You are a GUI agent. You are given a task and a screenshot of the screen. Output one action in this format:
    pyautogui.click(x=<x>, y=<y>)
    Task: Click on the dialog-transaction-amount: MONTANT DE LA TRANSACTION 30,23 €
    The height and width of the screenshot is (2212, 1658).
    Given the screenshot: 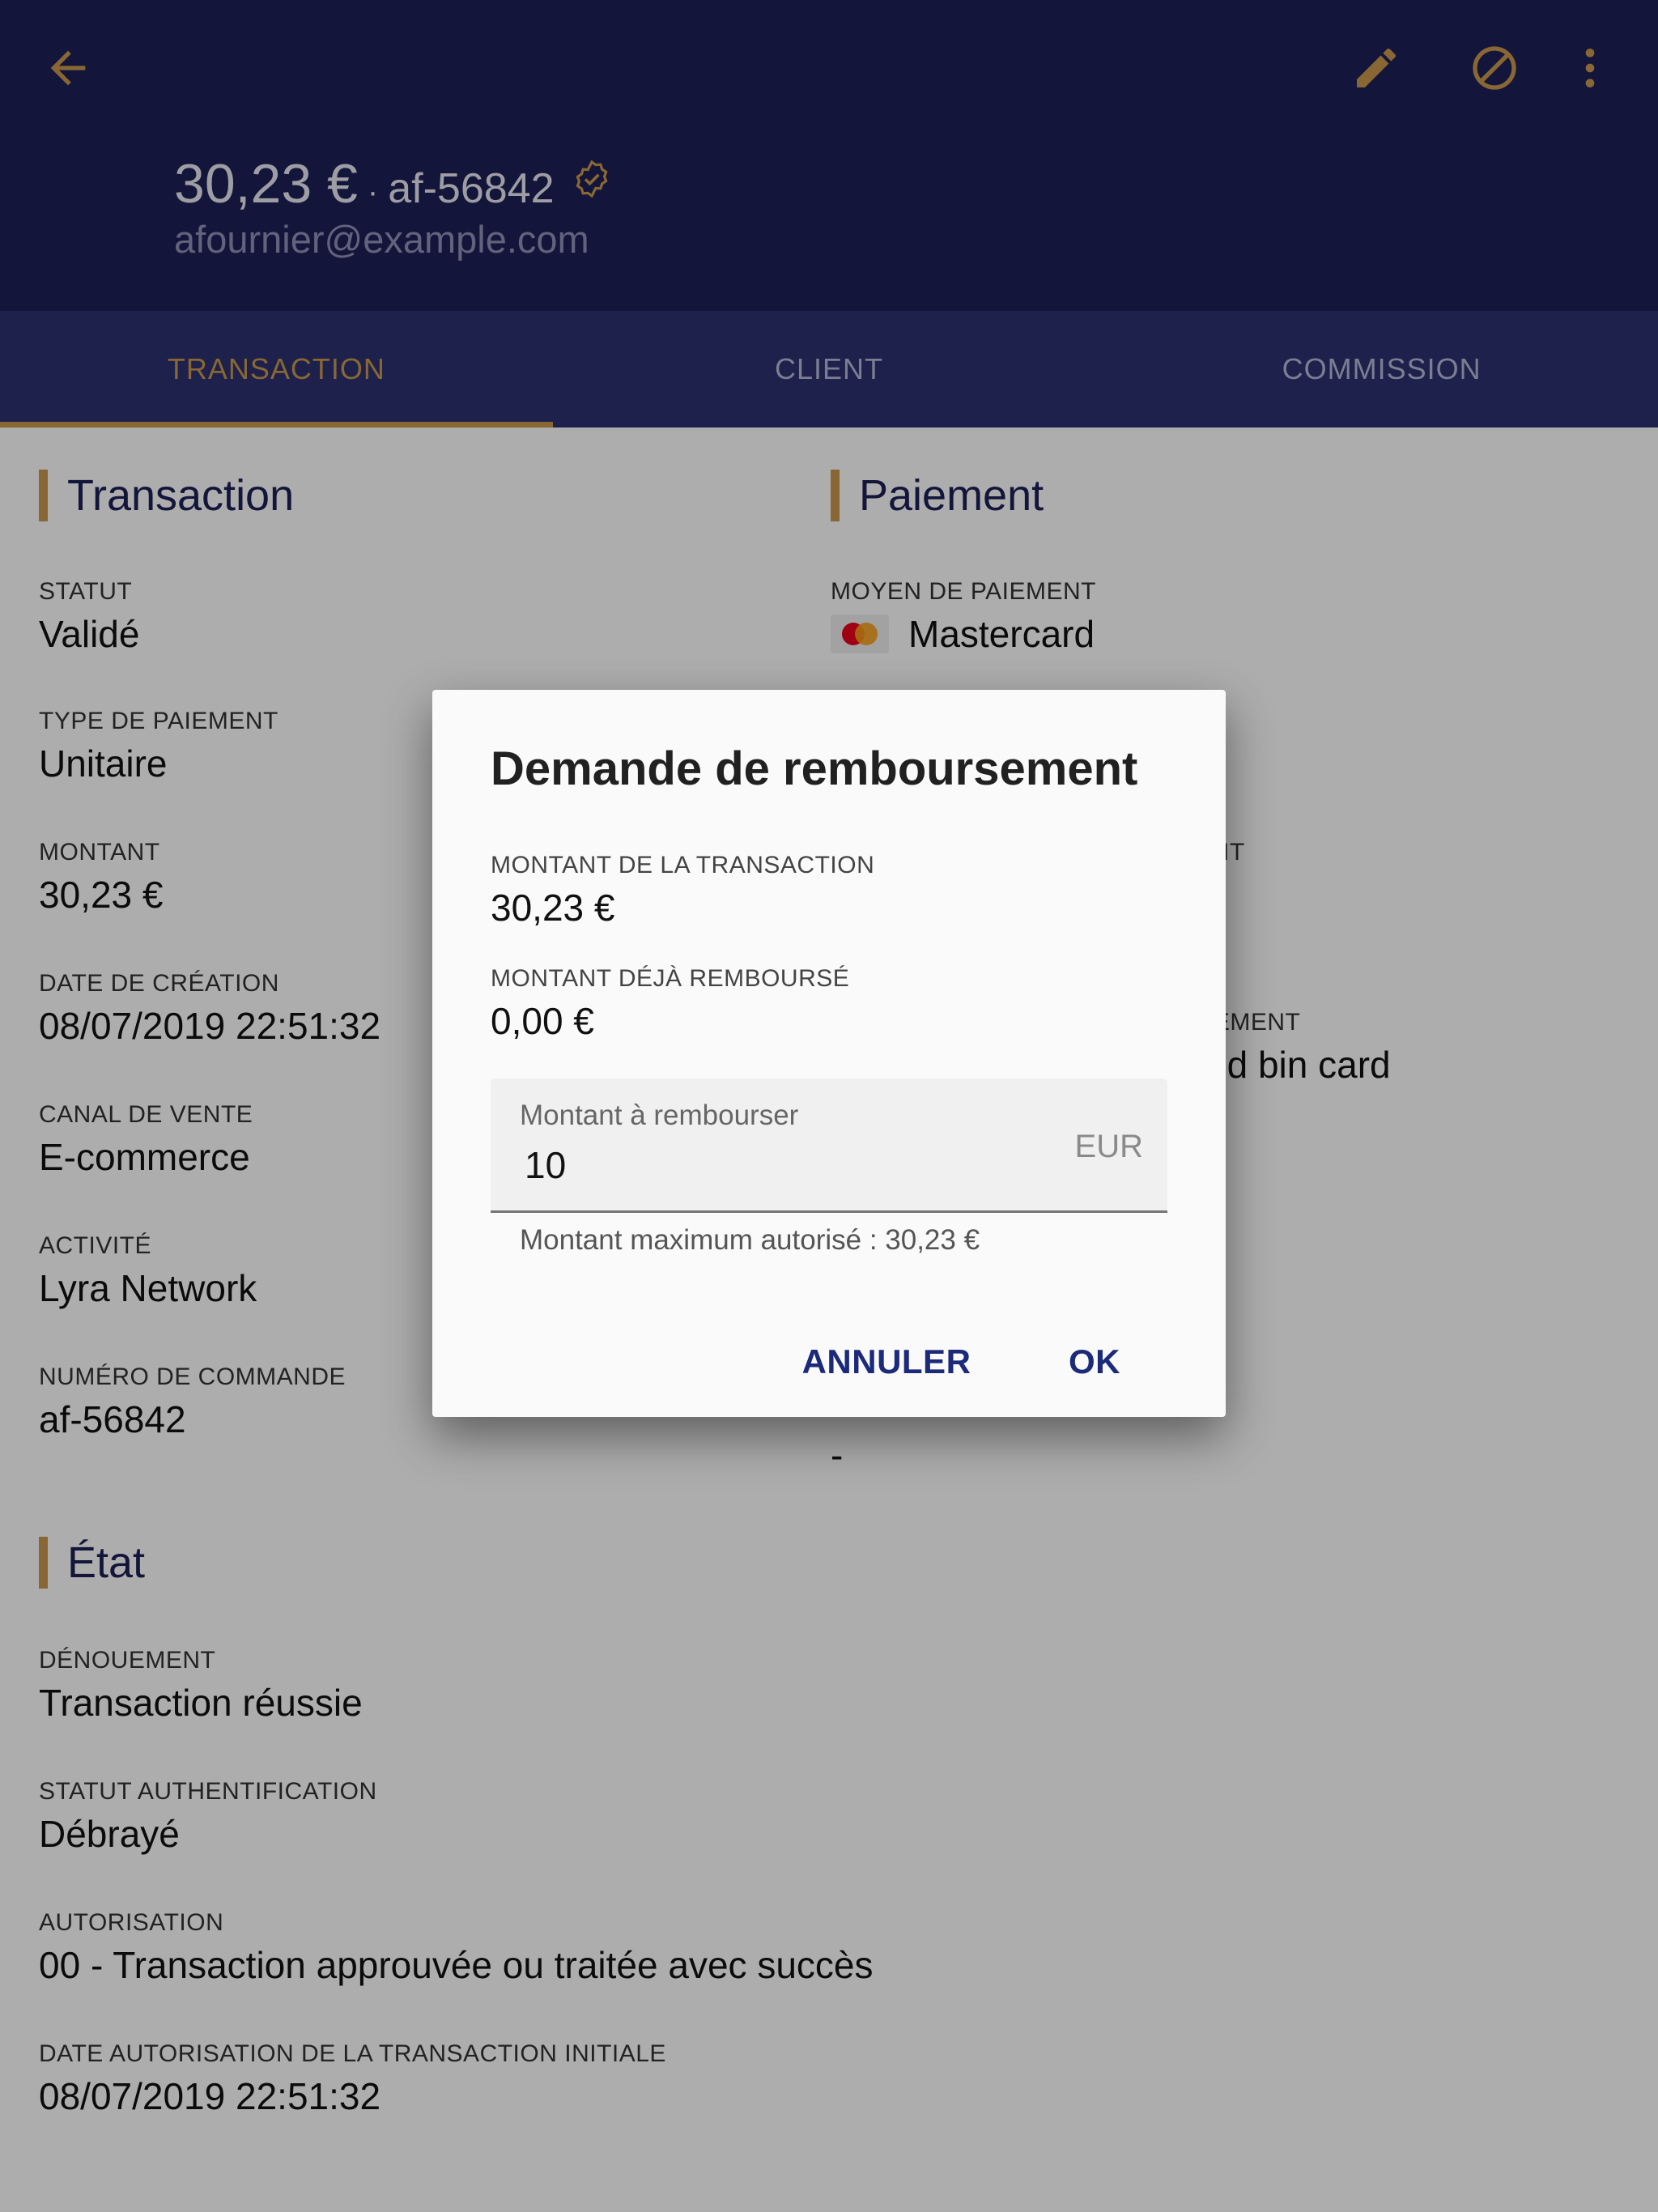 What is the action you would take?
    pyautogui.click(x=682, y=891)
    